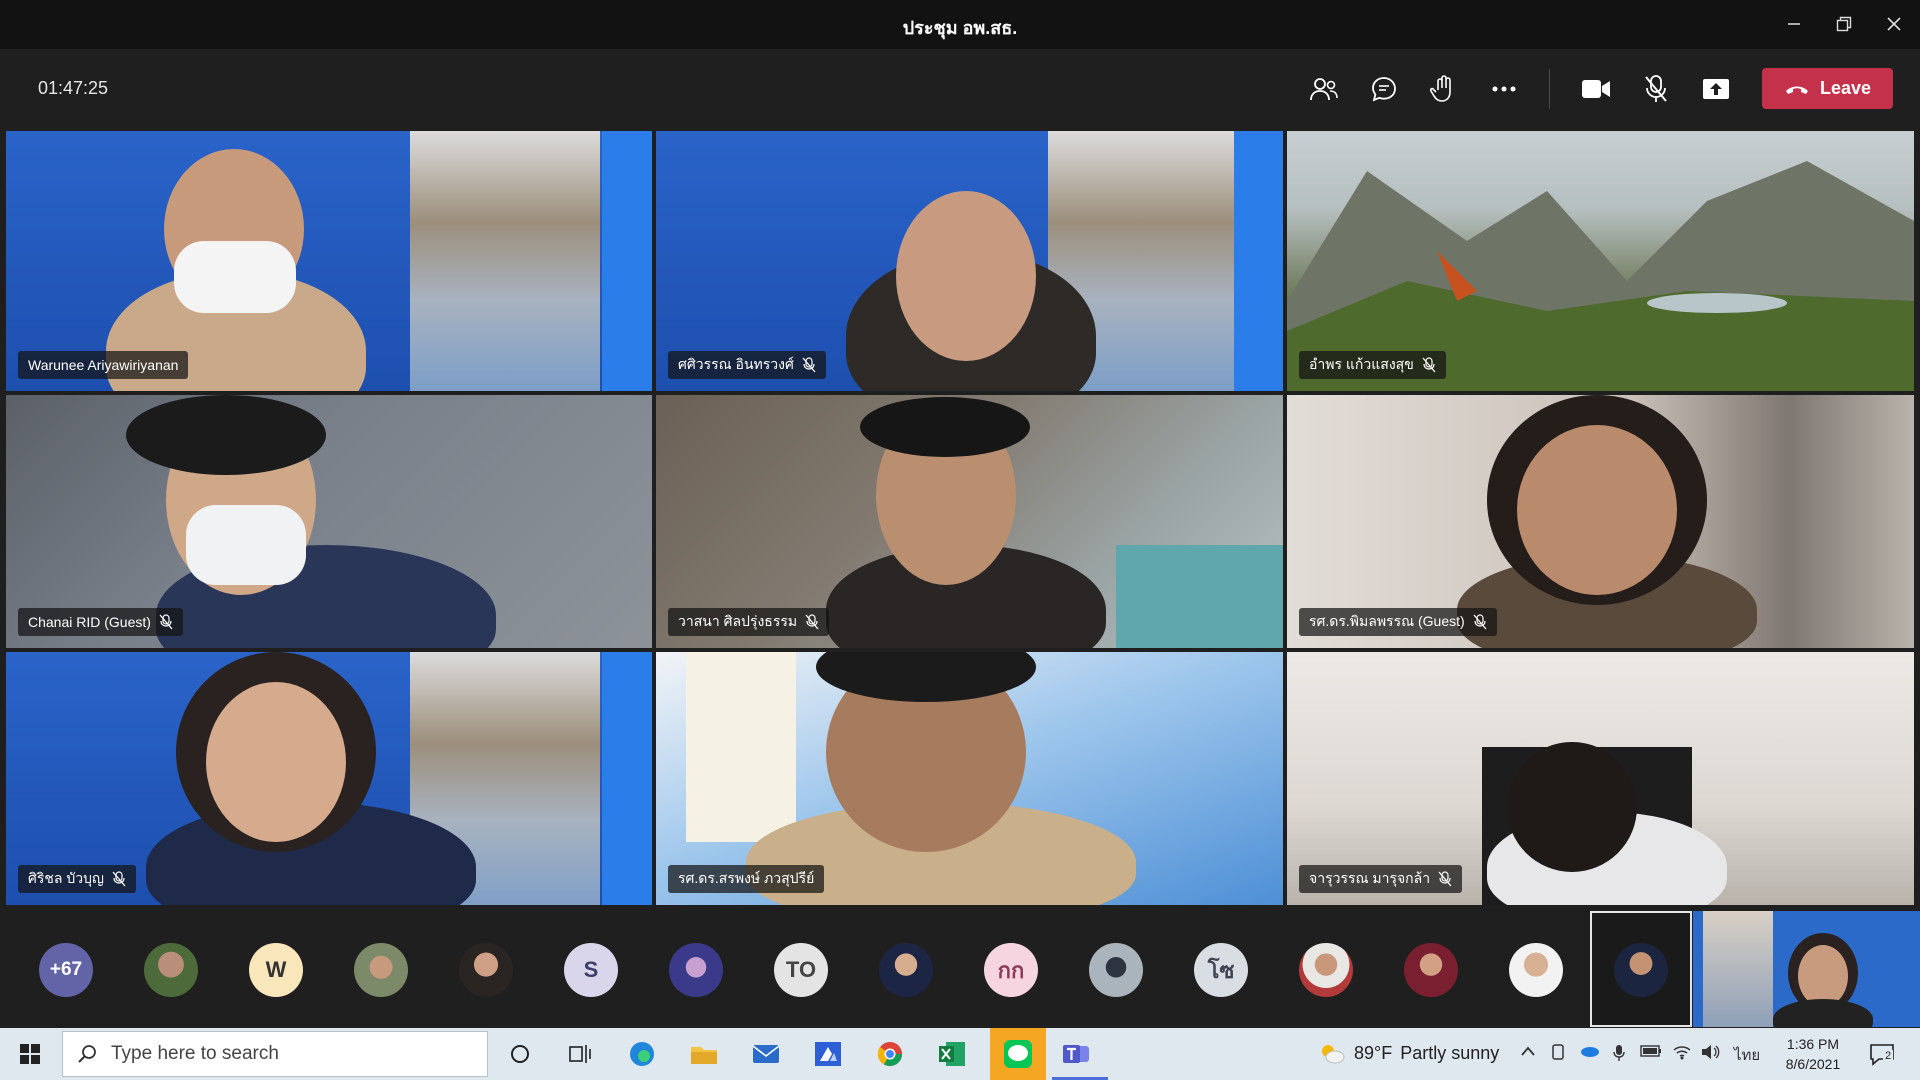 The height and width of the screenshot is (1080, 1920). I want to click on search-icon, so click(87, 1054).